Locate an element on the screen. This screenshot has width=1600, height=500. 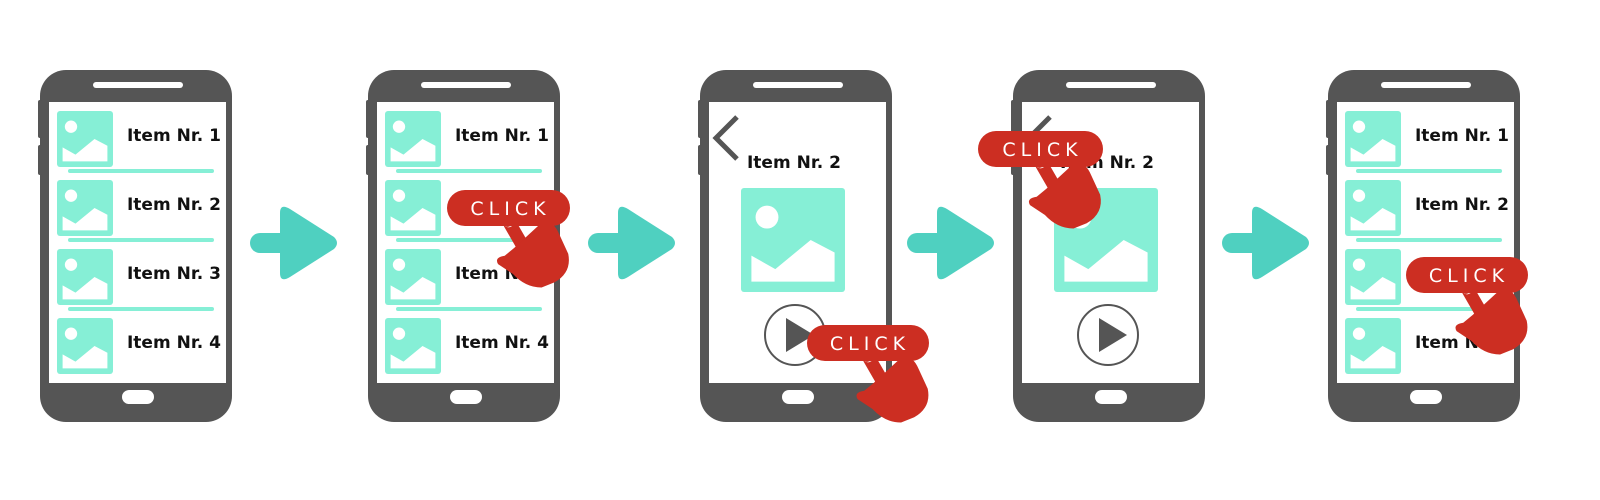
list-item-label: Item Nr. 3 is located at coordinates (174, 274).